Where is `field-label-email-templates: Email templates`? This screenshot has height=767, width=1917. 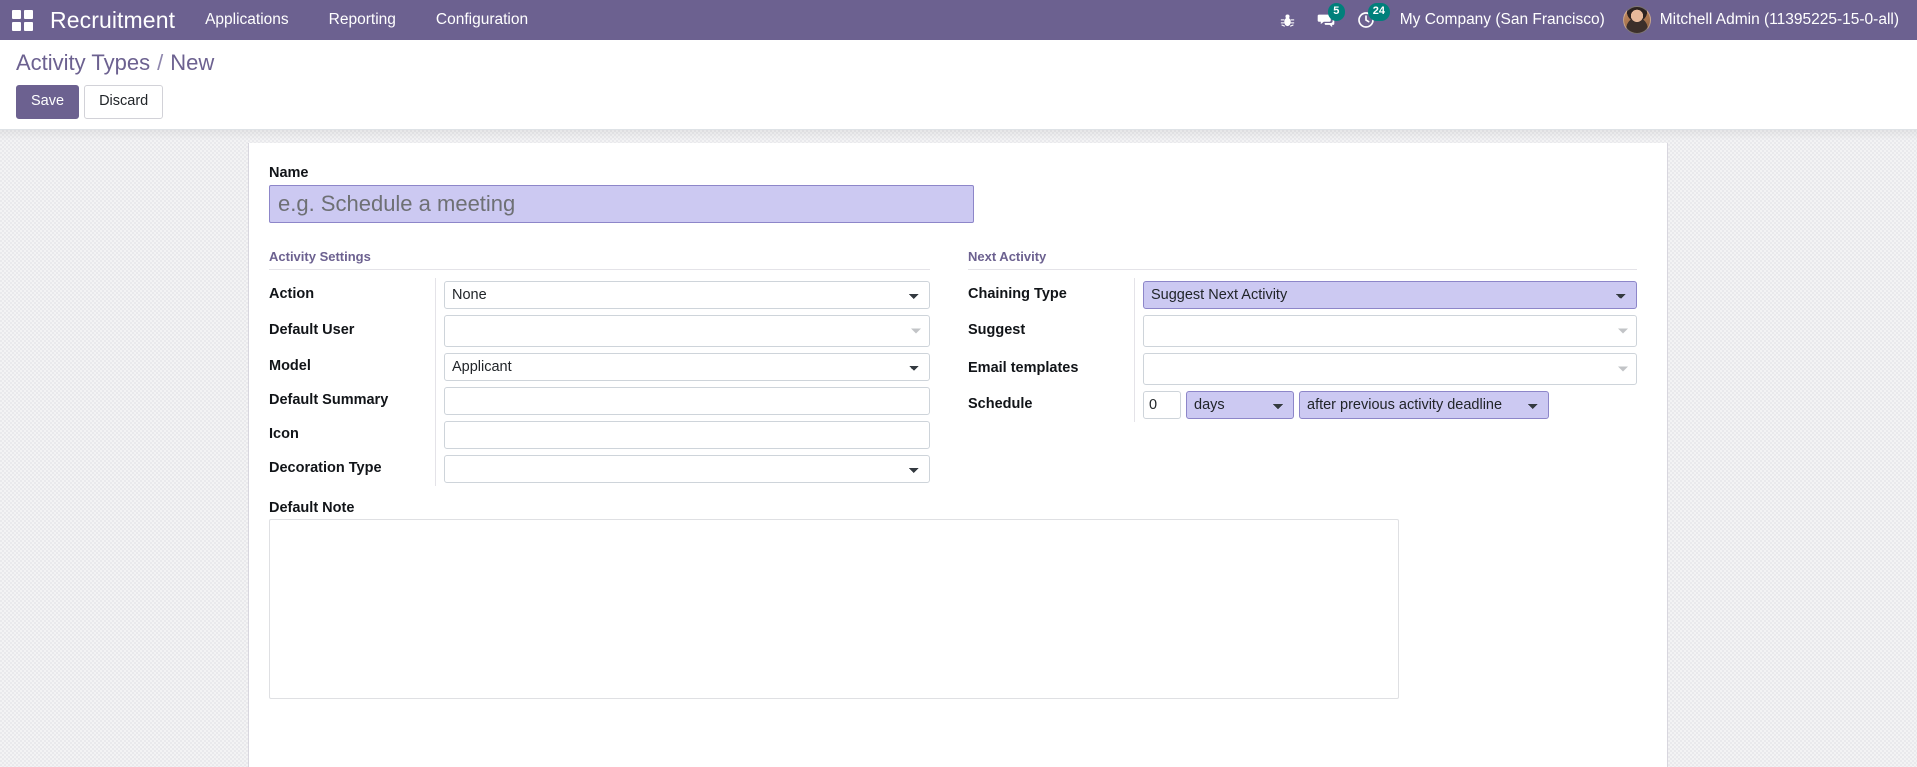 field-label-email-templates: Email templates is located at coordinates (1023, 367).